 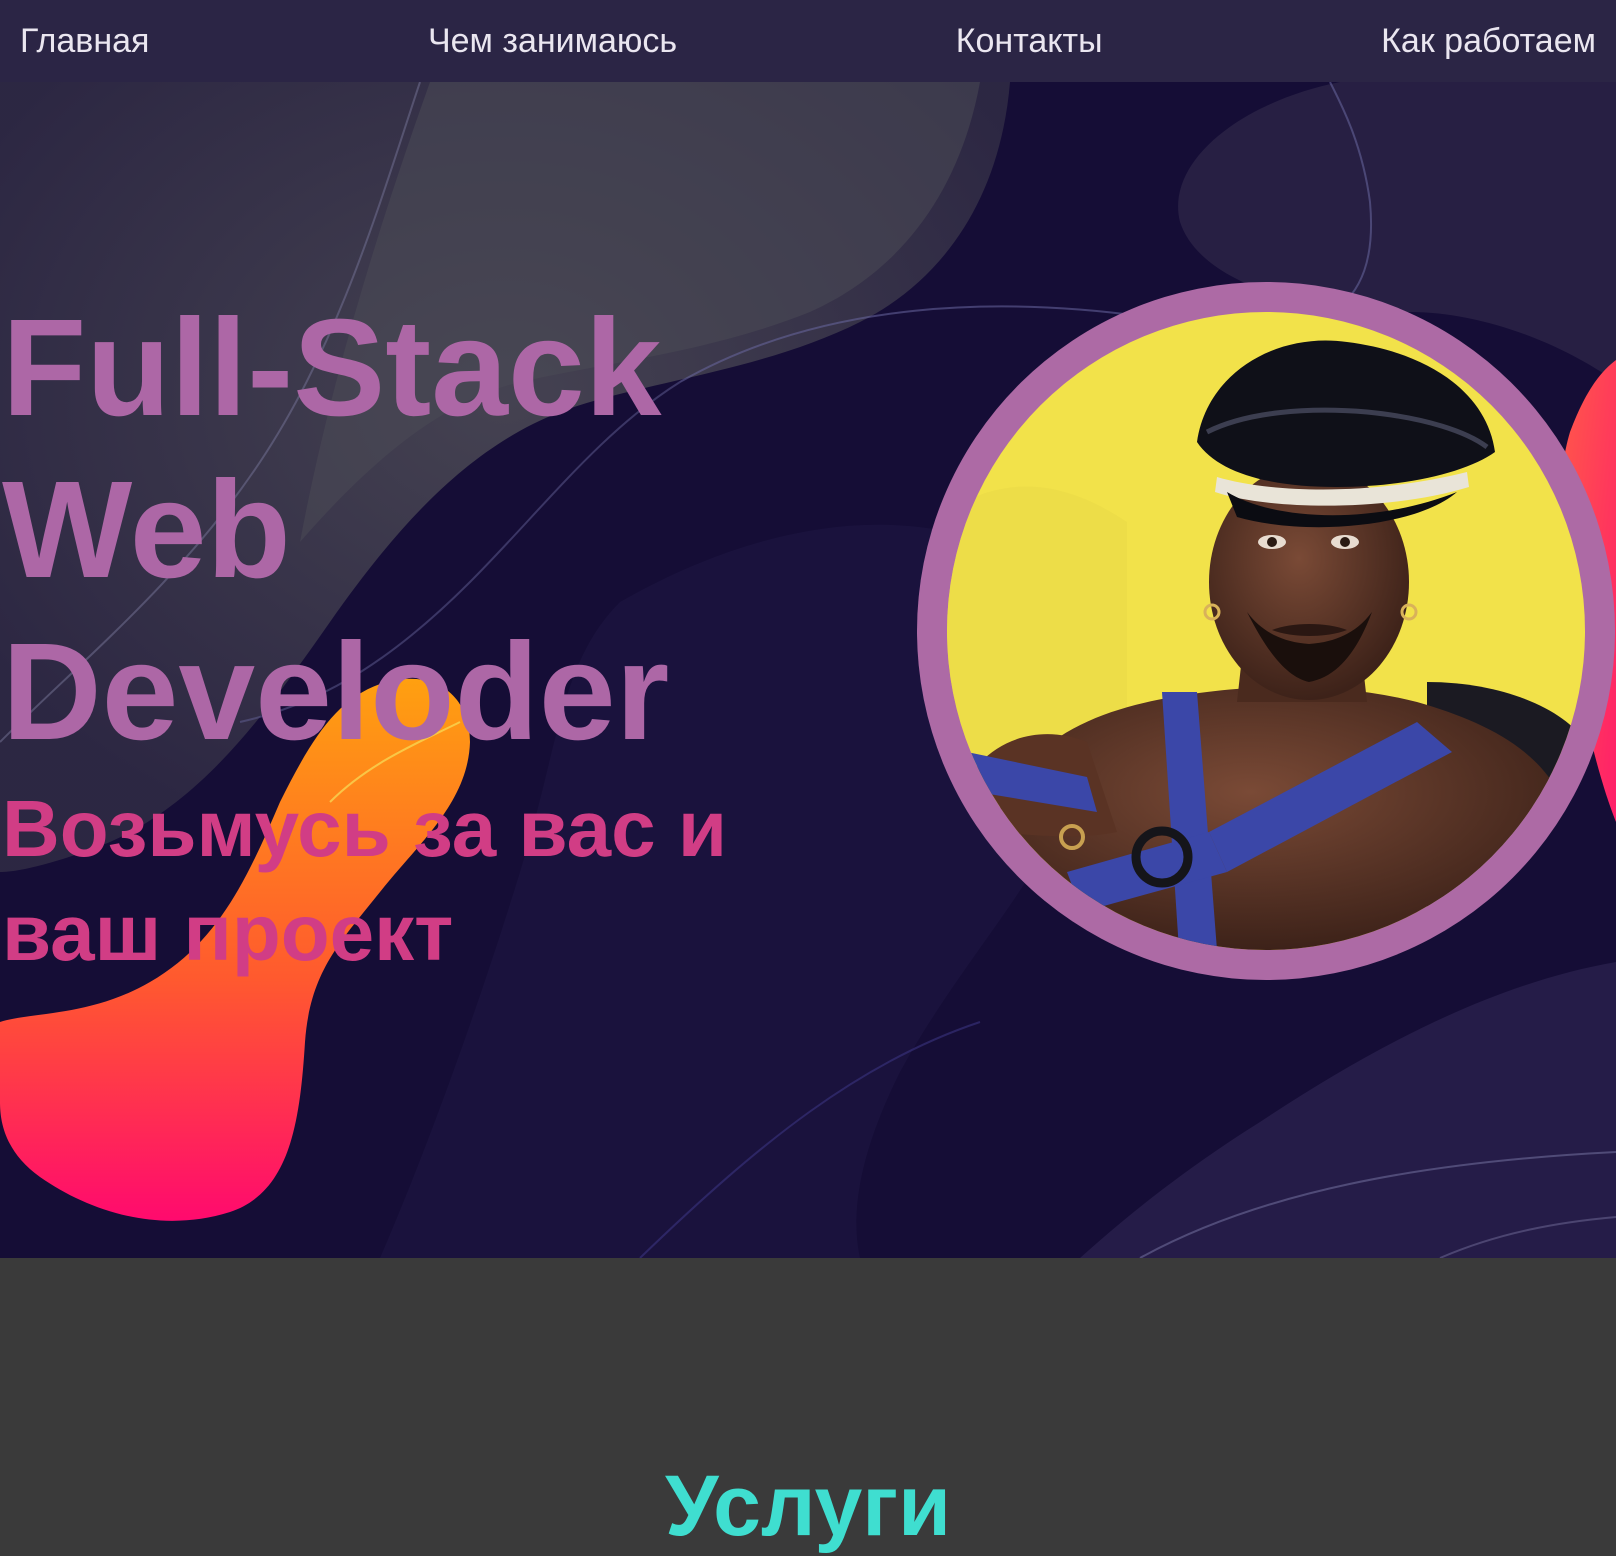 I want to click on hero-subline: Возьмусь за вас и ваш проект, so click(x=364, y=880).